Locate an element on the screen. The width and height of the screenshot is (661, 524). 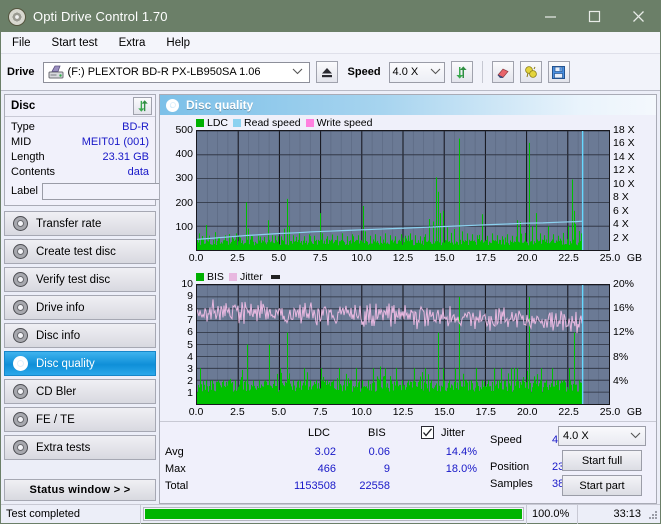
y2-tick-label: 16% is located at coordinates (624, 308).